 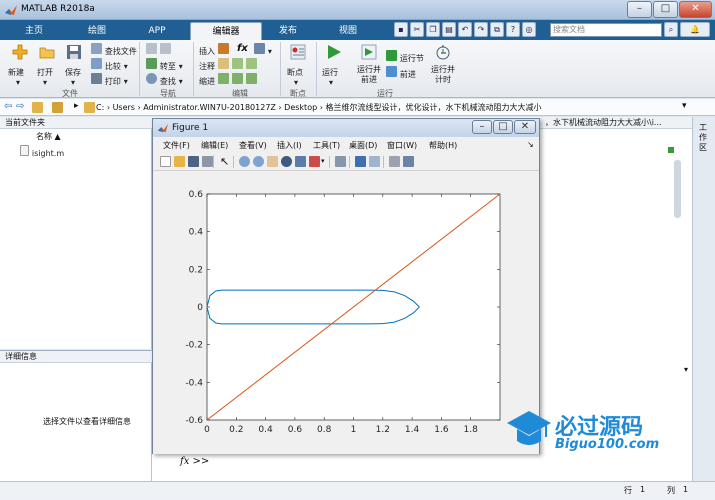 I want to click on folder-up-icon, so click(x=37, y=107).